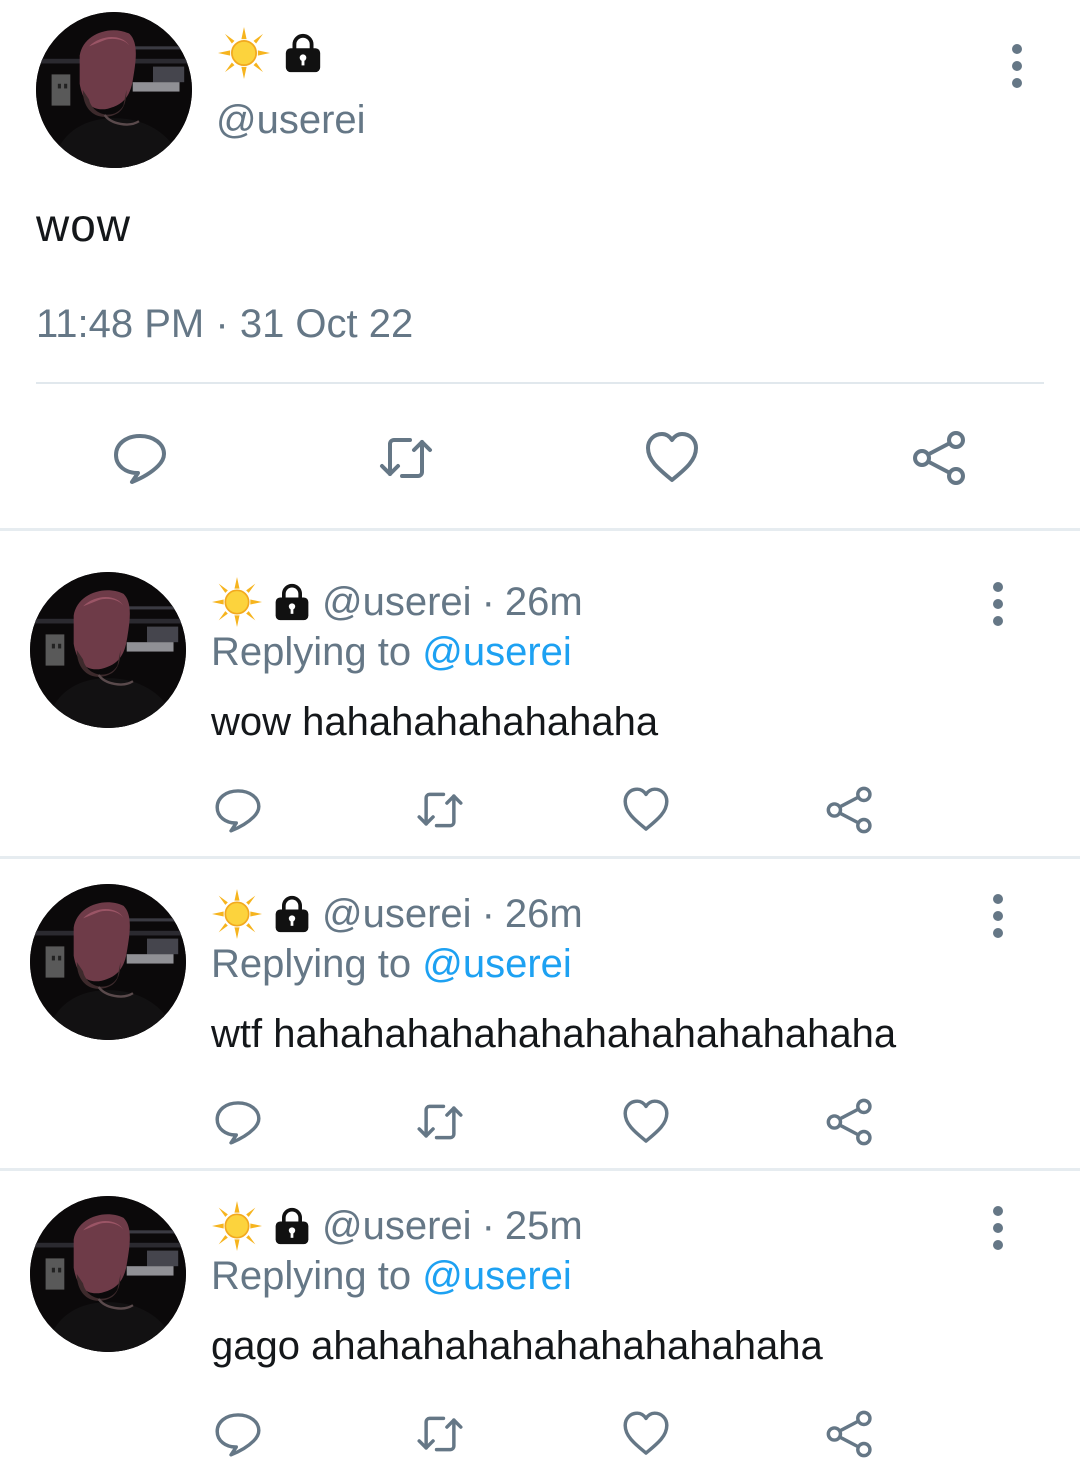  Describe the element at coordinates (326, 324) in the screenshot. I see `tweet-date: 31 Oct 22` at that location.